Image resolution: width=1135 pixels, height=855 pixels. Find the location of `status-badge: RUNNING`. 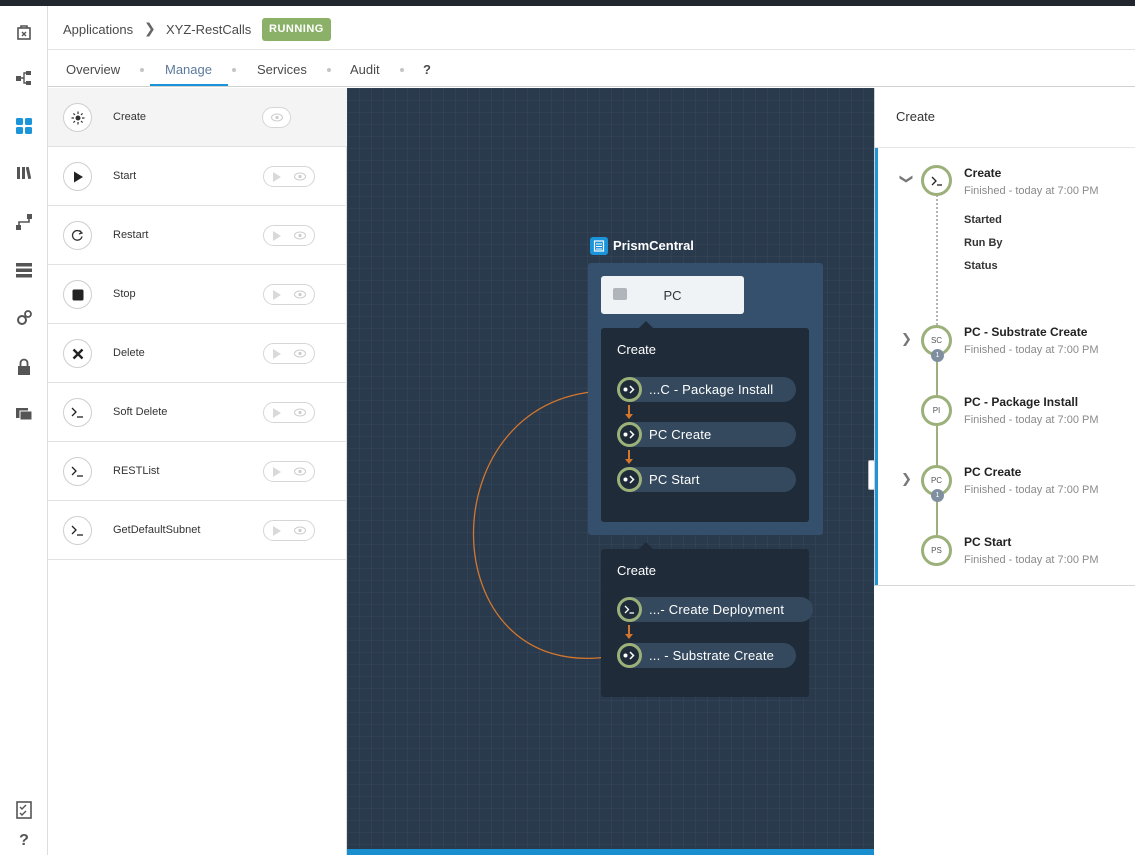

status-badge: RUNNING is located at coordinates (296, 29).